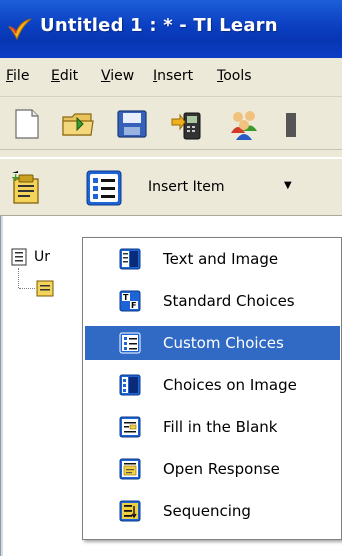  I want to click on menu-bar: File Edit View Insert Tools, so click(171, 77).